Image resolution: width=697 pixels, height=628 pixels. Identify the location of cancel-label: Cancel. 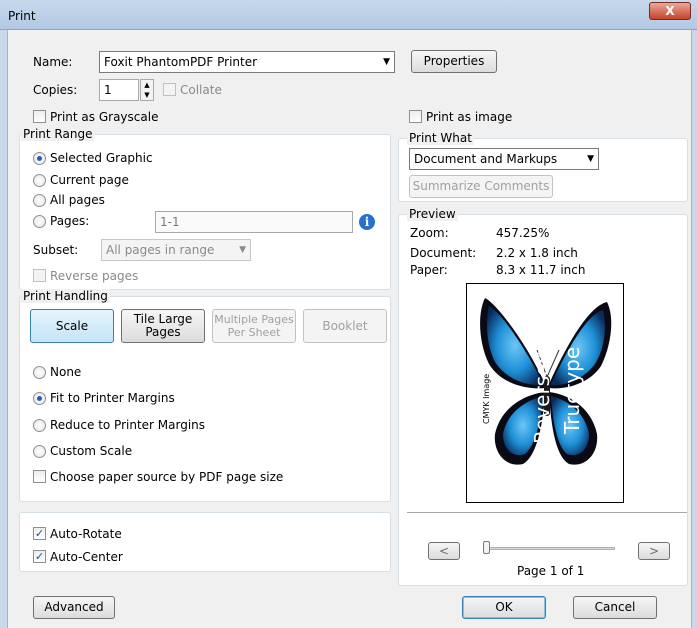
(615, 607).